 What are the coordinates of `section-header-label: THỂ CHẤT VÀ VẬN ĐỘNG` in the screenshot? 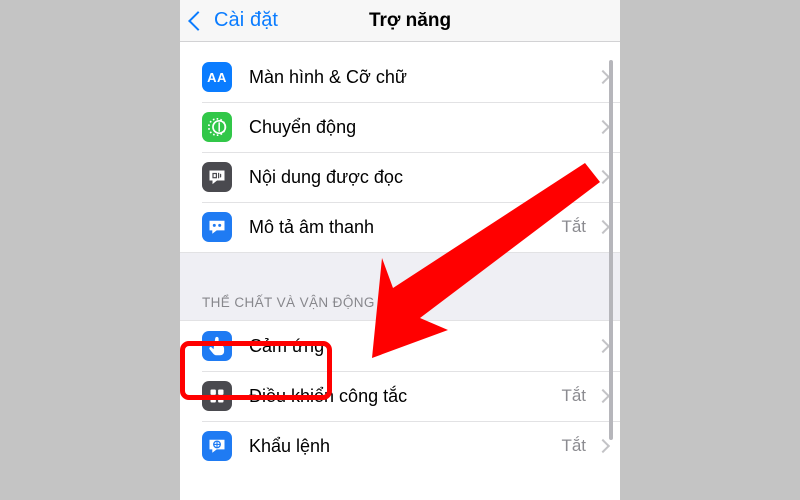 It's located at (288, 302).